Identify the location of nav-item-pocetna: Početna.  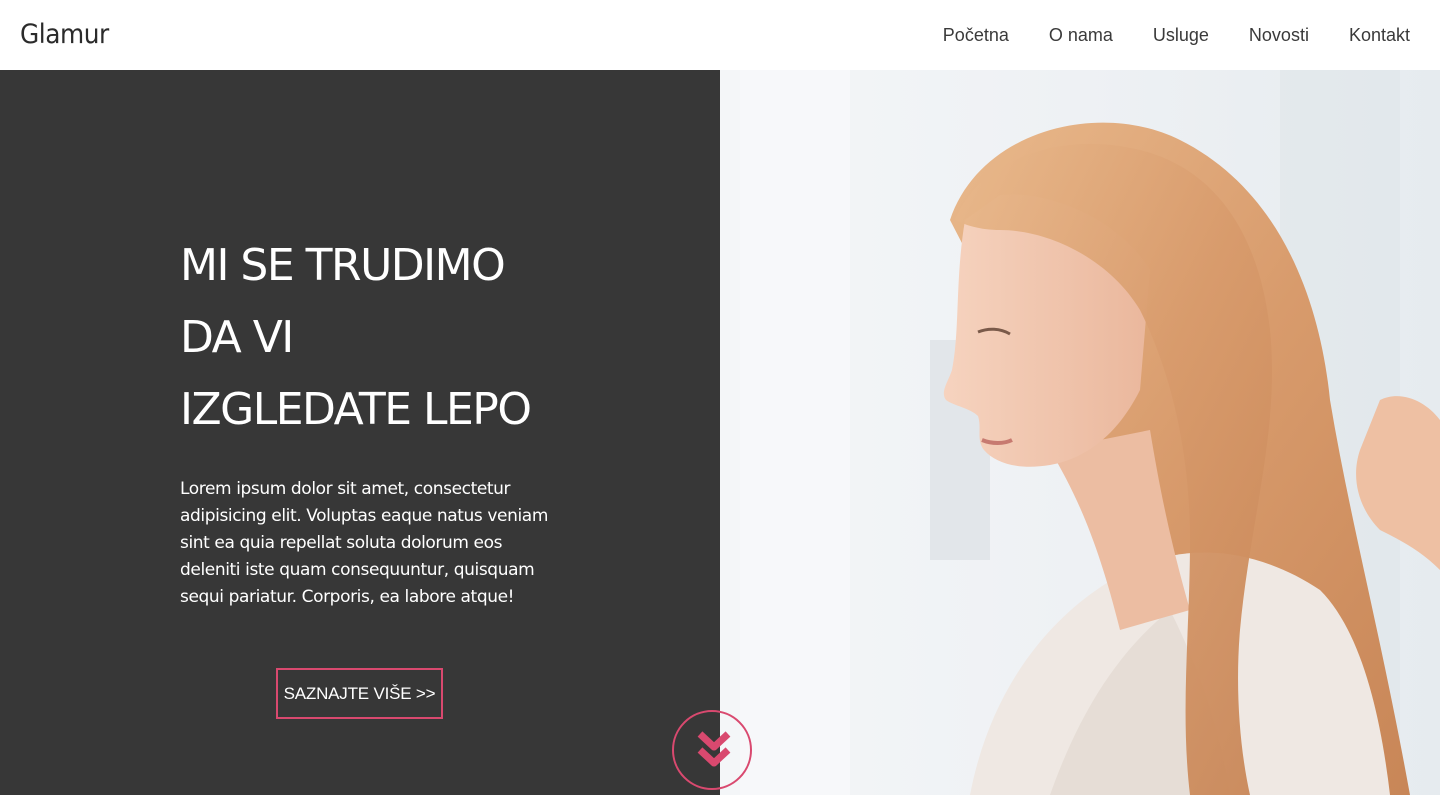
(976, 35).